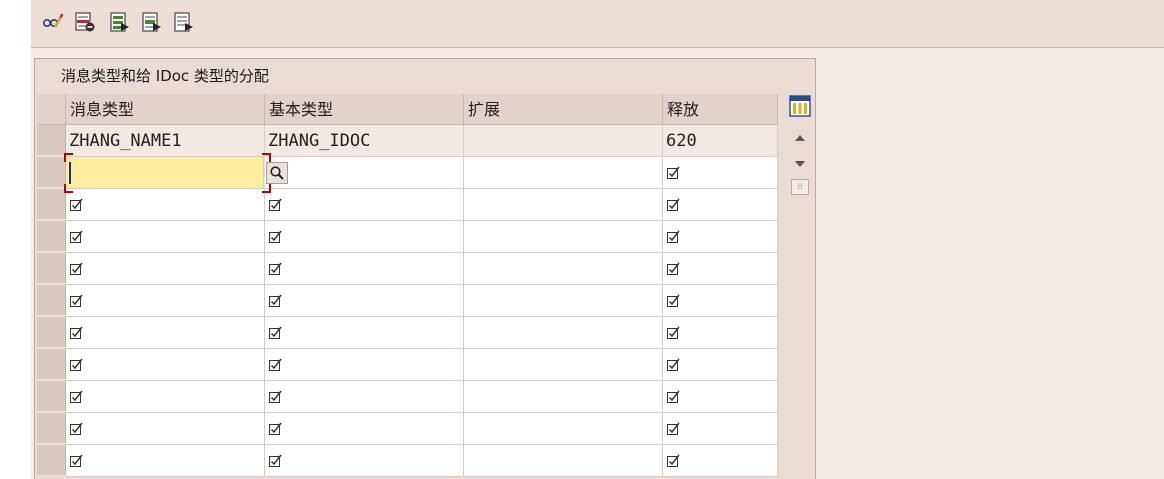 The width and height of the screenshot is (1164, 479). I want to click on display-change-button, so click(53, 22).